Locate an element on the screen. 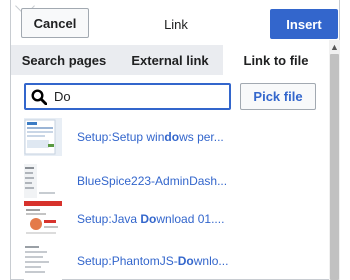 The height and width of the screenshot is (280, 350). search-input is located at coordinates (137, 96).